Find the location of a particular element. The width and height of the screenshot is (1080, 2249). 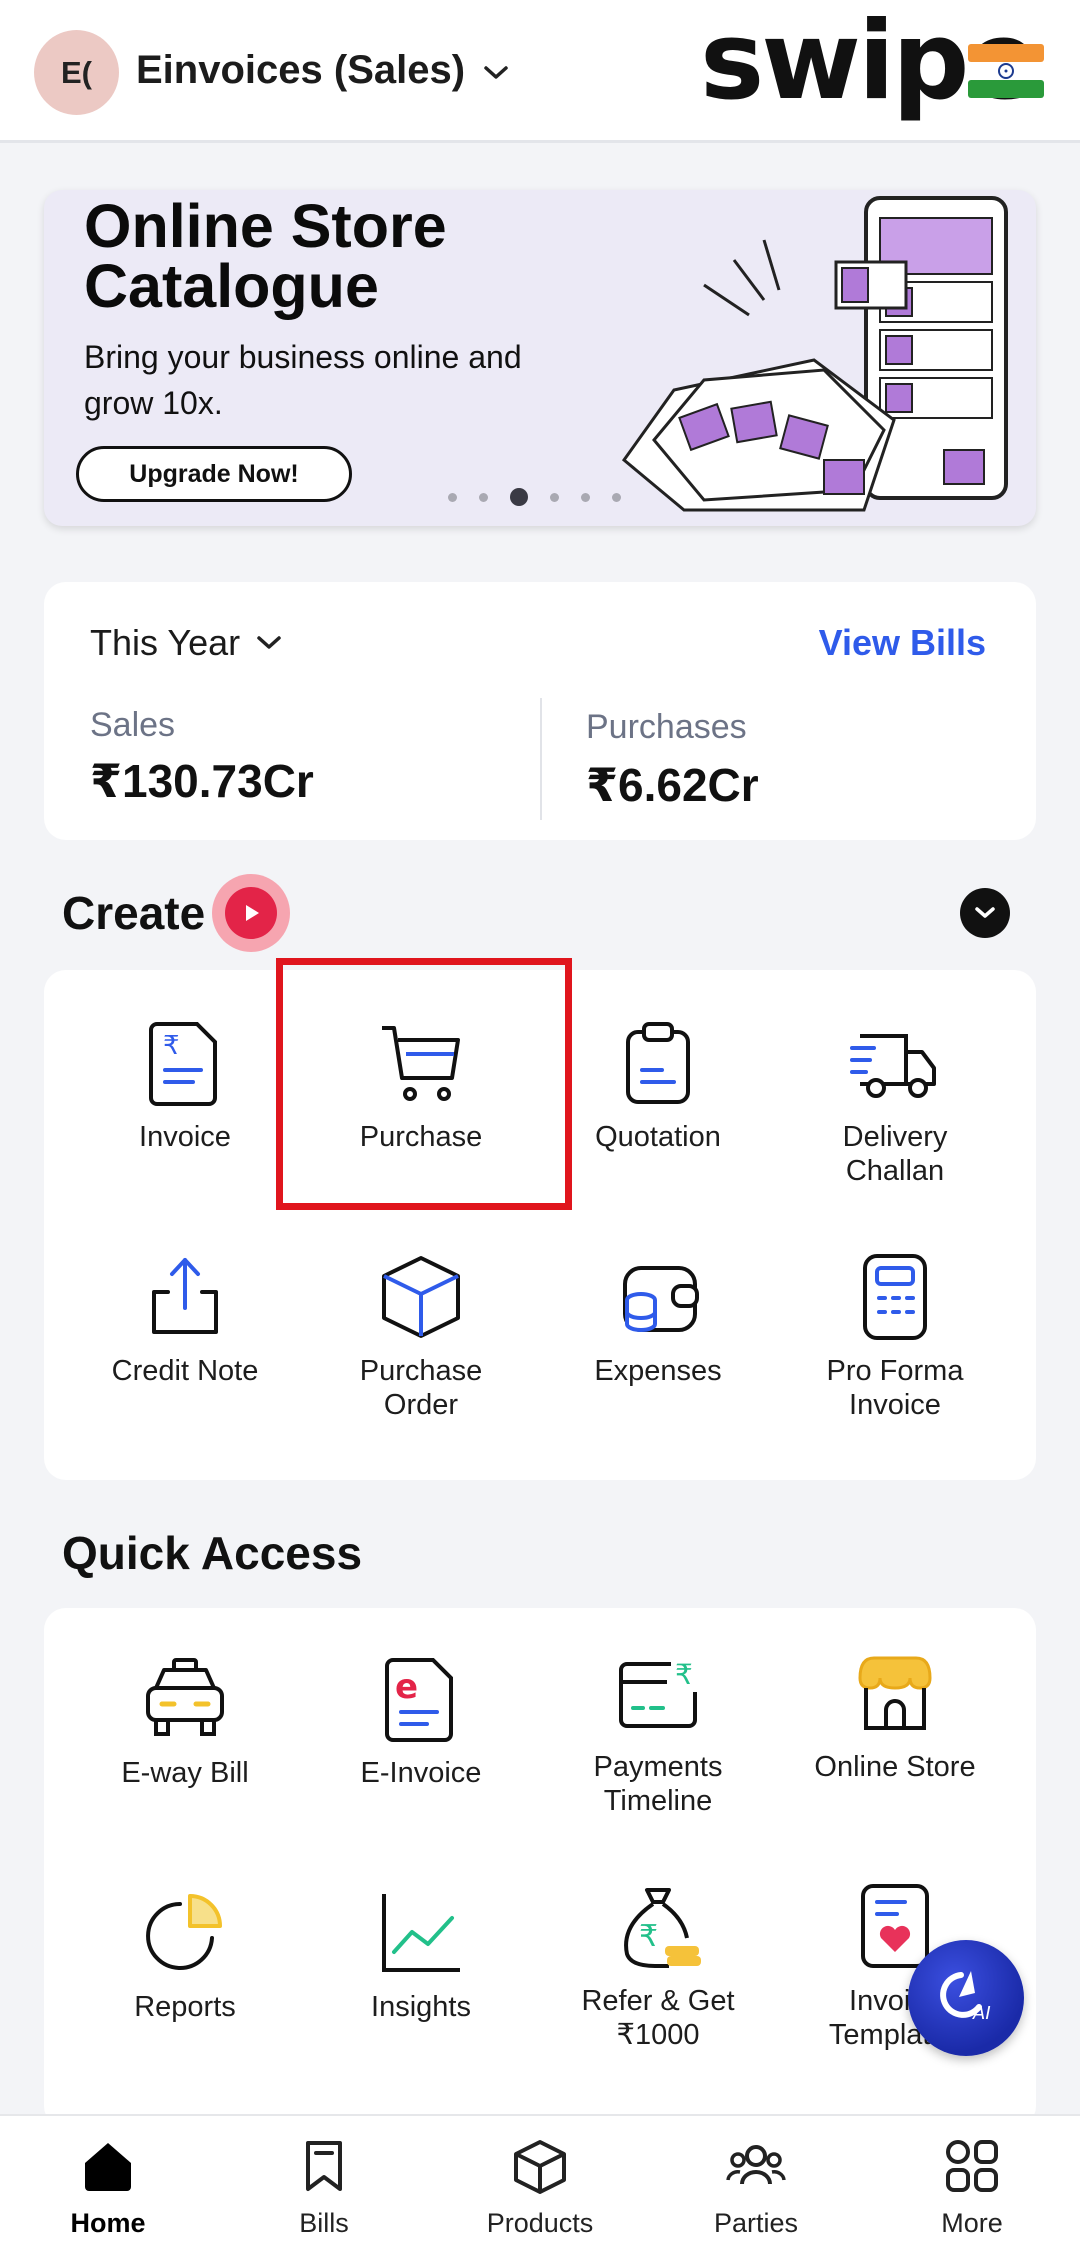

truck-icon is located at coordinates (895, 1063).